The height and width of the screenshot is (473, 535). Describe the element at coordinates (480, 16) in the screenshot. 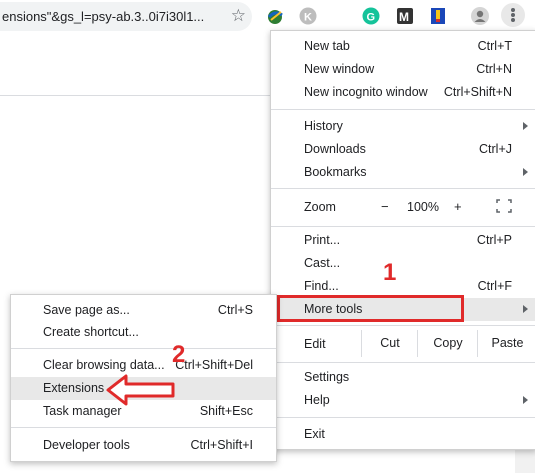

I see `profile-icon` at that location.